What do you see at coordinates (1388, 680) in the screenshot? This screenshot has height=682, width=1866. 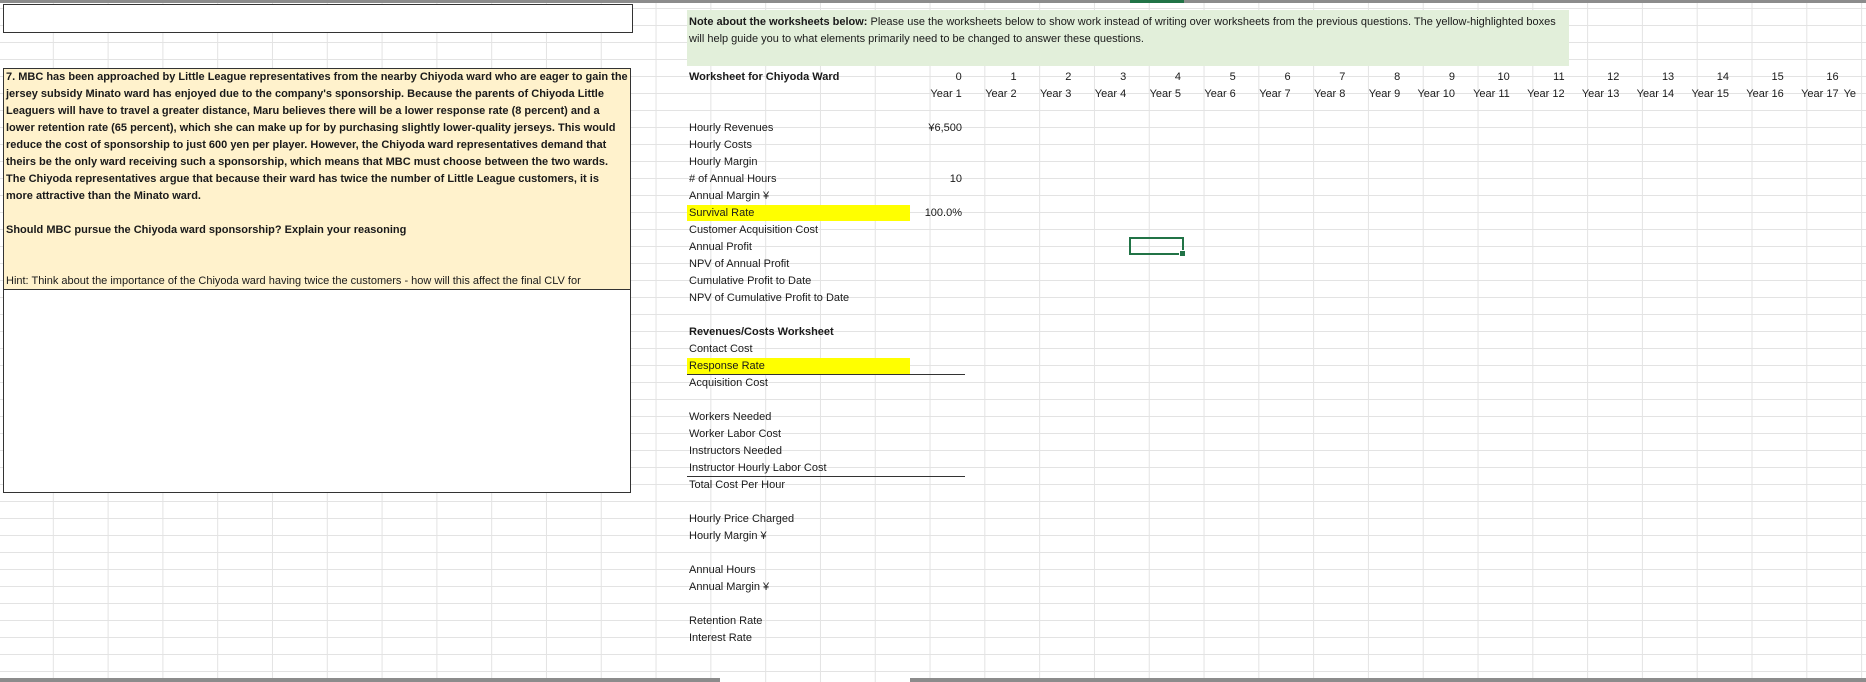 I see `horizontal-scrollbar` at bounding box center [1388, 680].